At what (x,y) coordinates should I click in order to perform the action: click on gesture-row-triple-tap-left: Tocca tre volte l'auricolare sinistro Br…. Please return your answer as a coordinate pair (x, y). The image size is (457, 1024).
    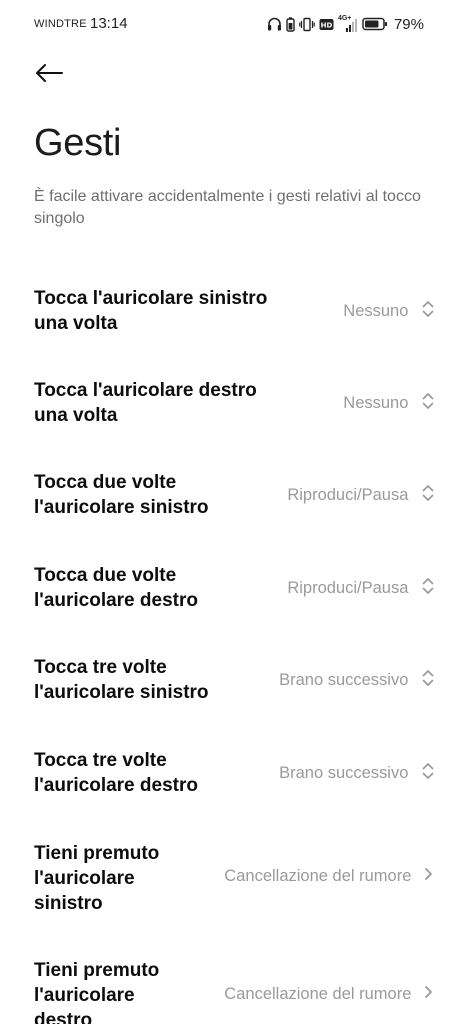
    Looking at the image, I should click on (228, 685).